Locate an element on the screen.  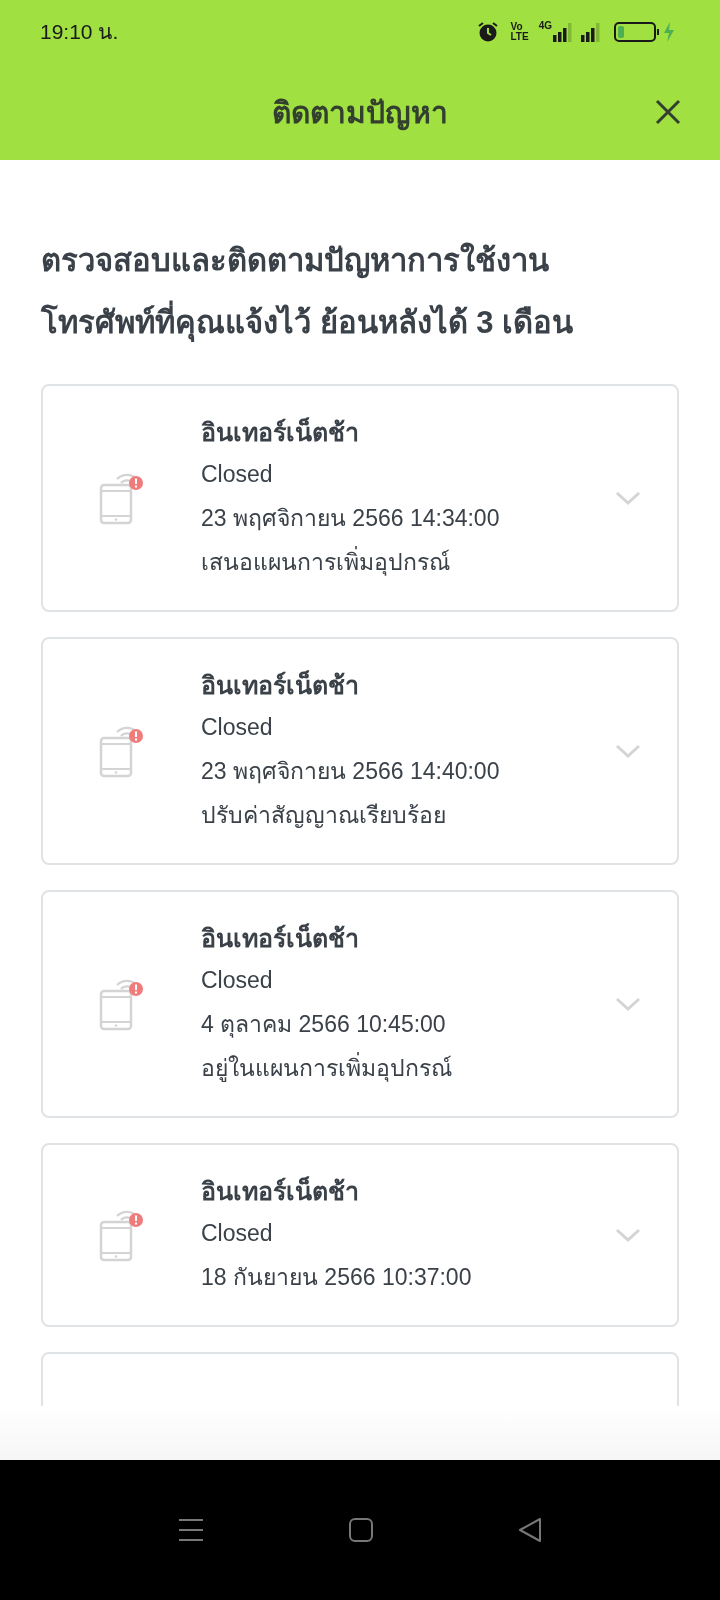
issue-note: ปรับค่าสัญญาณเรียบร้อย is located at coordinates (324, 815).